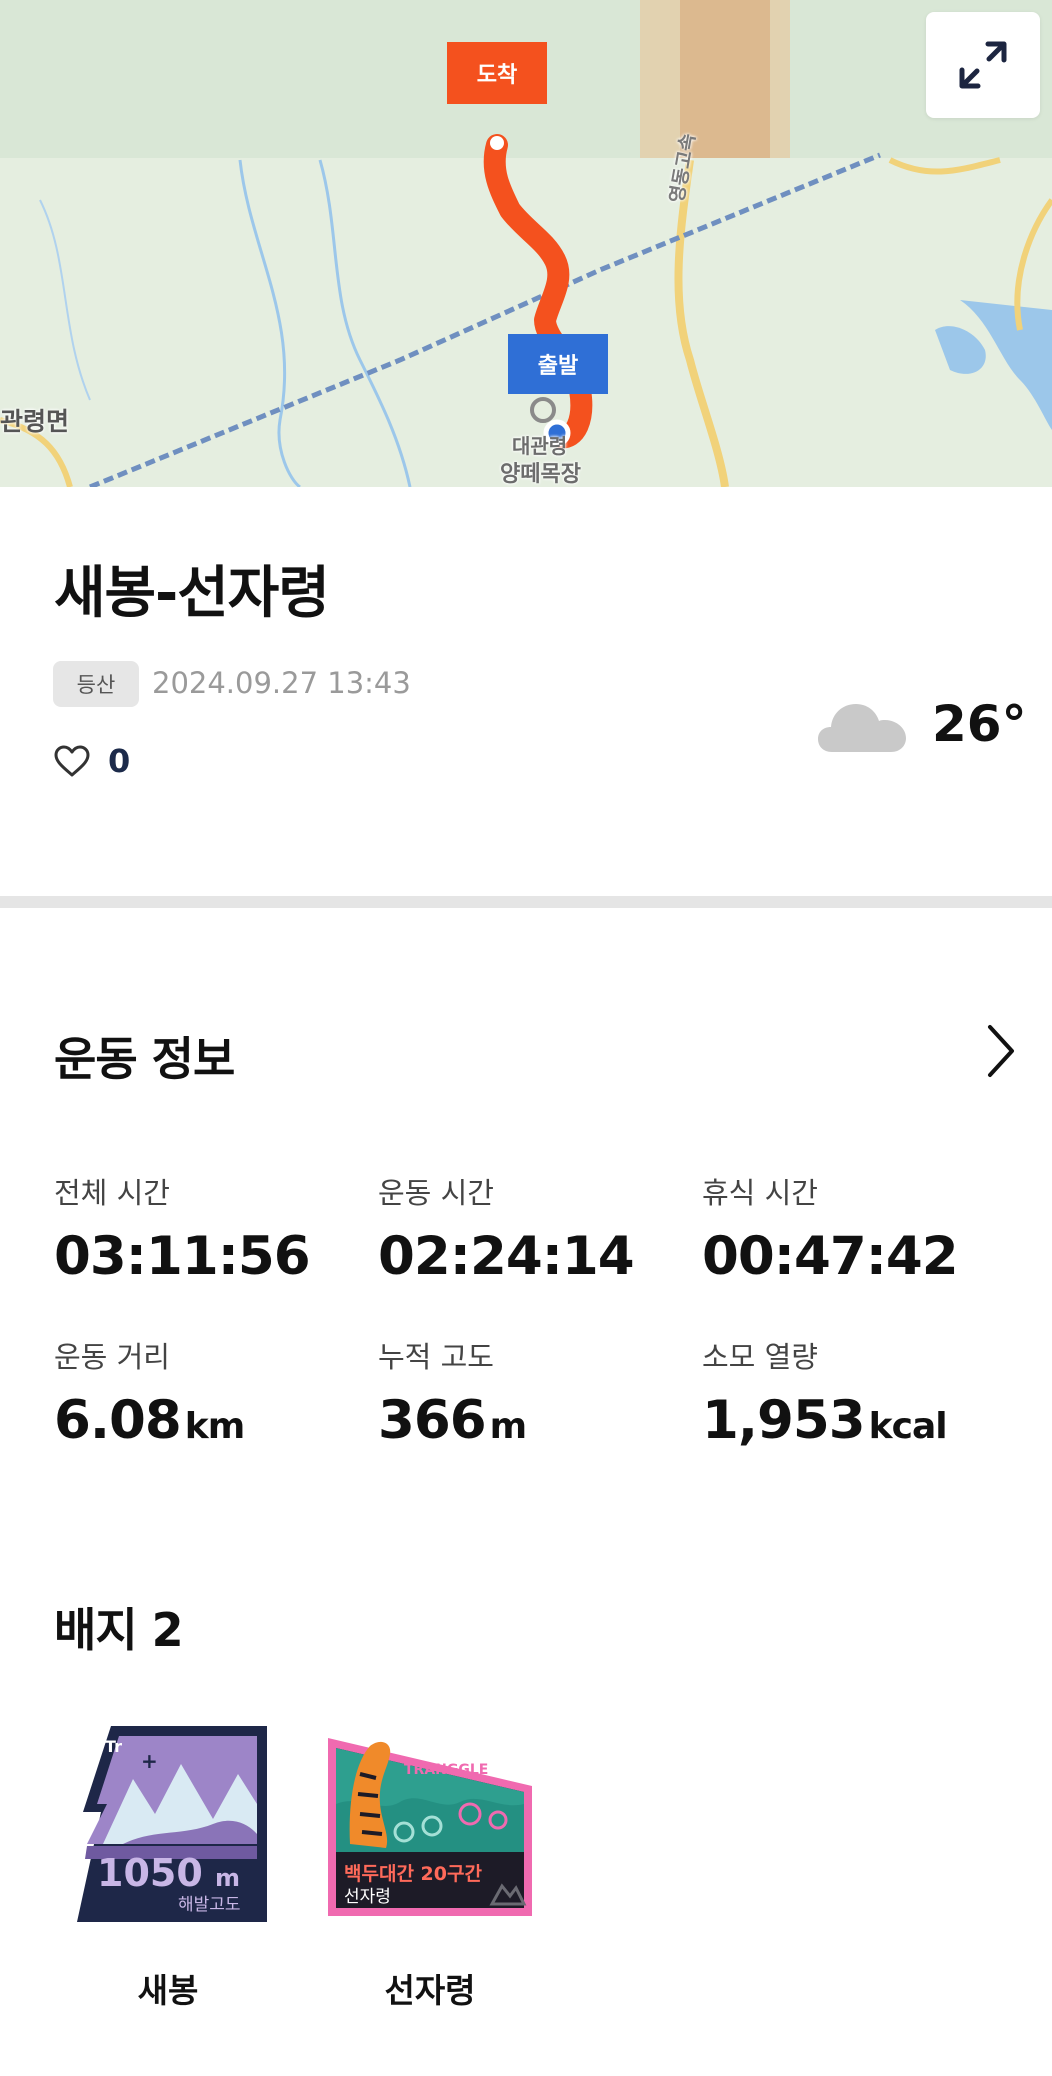 This screenshot has width=1052, height=2076. I want to click on stat-elevation: 누적 고도 366 m, so click(528, 1392).